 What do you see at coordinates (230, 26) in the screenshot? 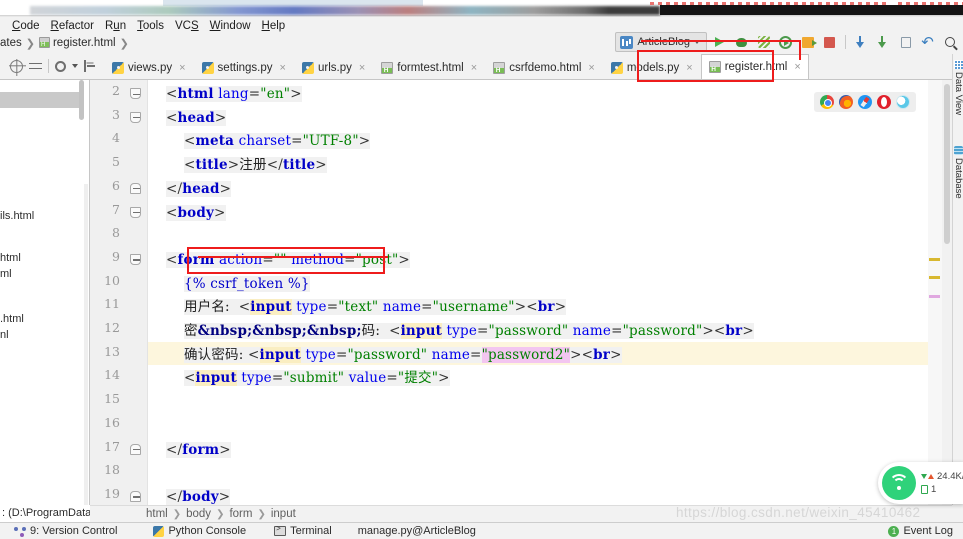
I see `menu-item-window: Window` at bounding box center [230, 26].